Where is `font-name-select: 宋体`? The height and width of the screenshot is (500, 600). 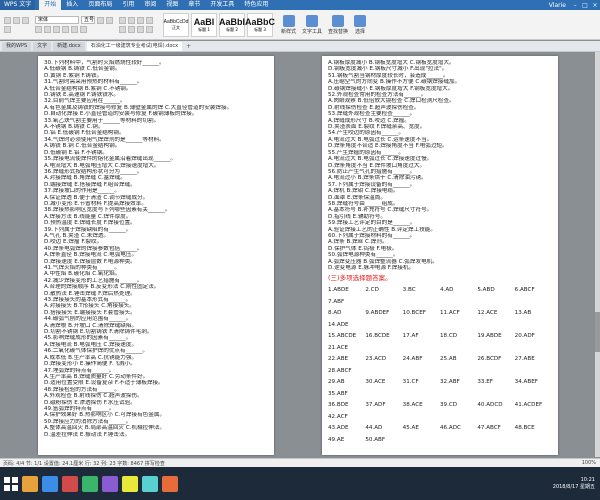
font-name-select: 宋体 is located at coordinates (57, 20).